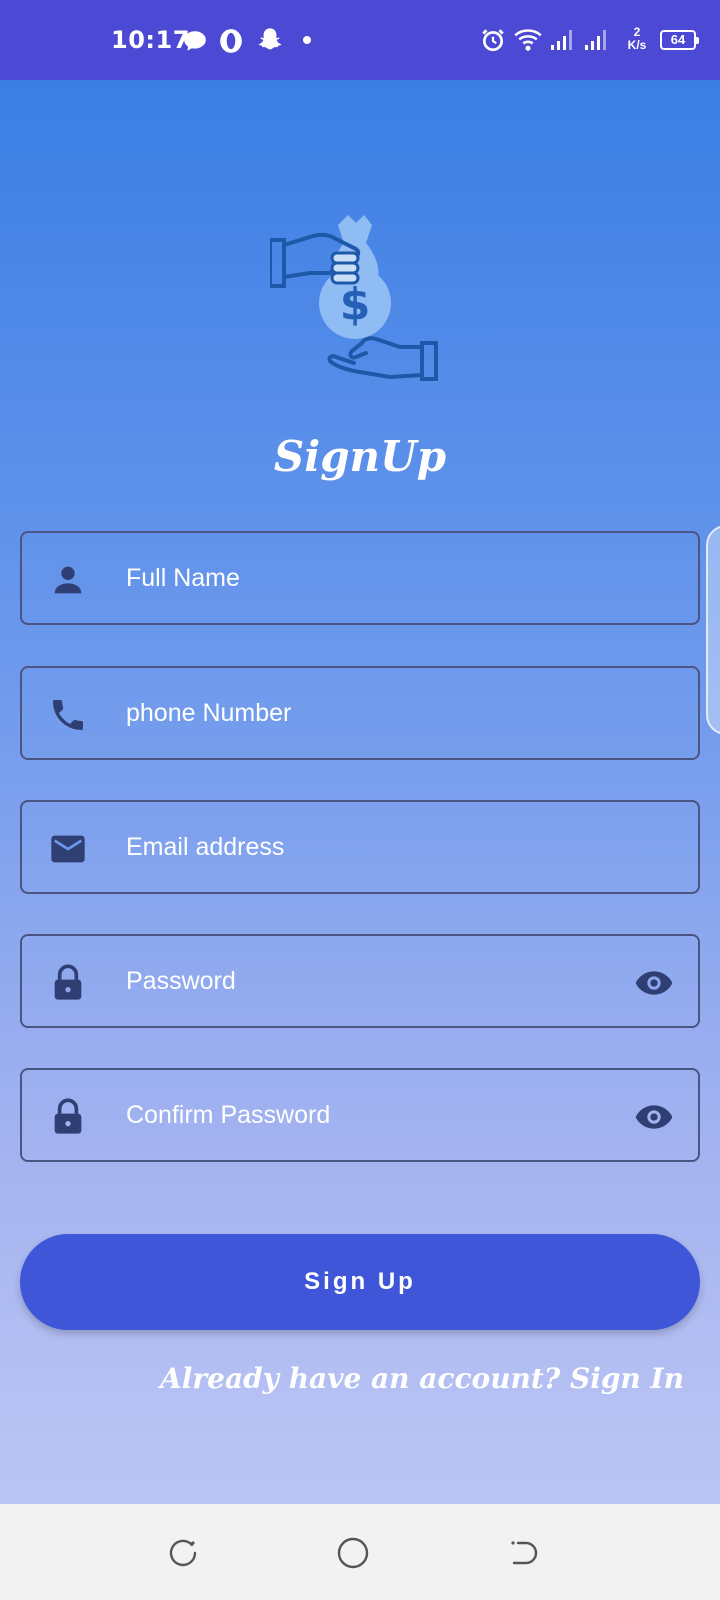 The width and height of the screenshot is (720, 1600). Describe the element at coordinates (360, 40) in the screenshot. I see `status-bar: 10:17 2 K/s 64` at that location.